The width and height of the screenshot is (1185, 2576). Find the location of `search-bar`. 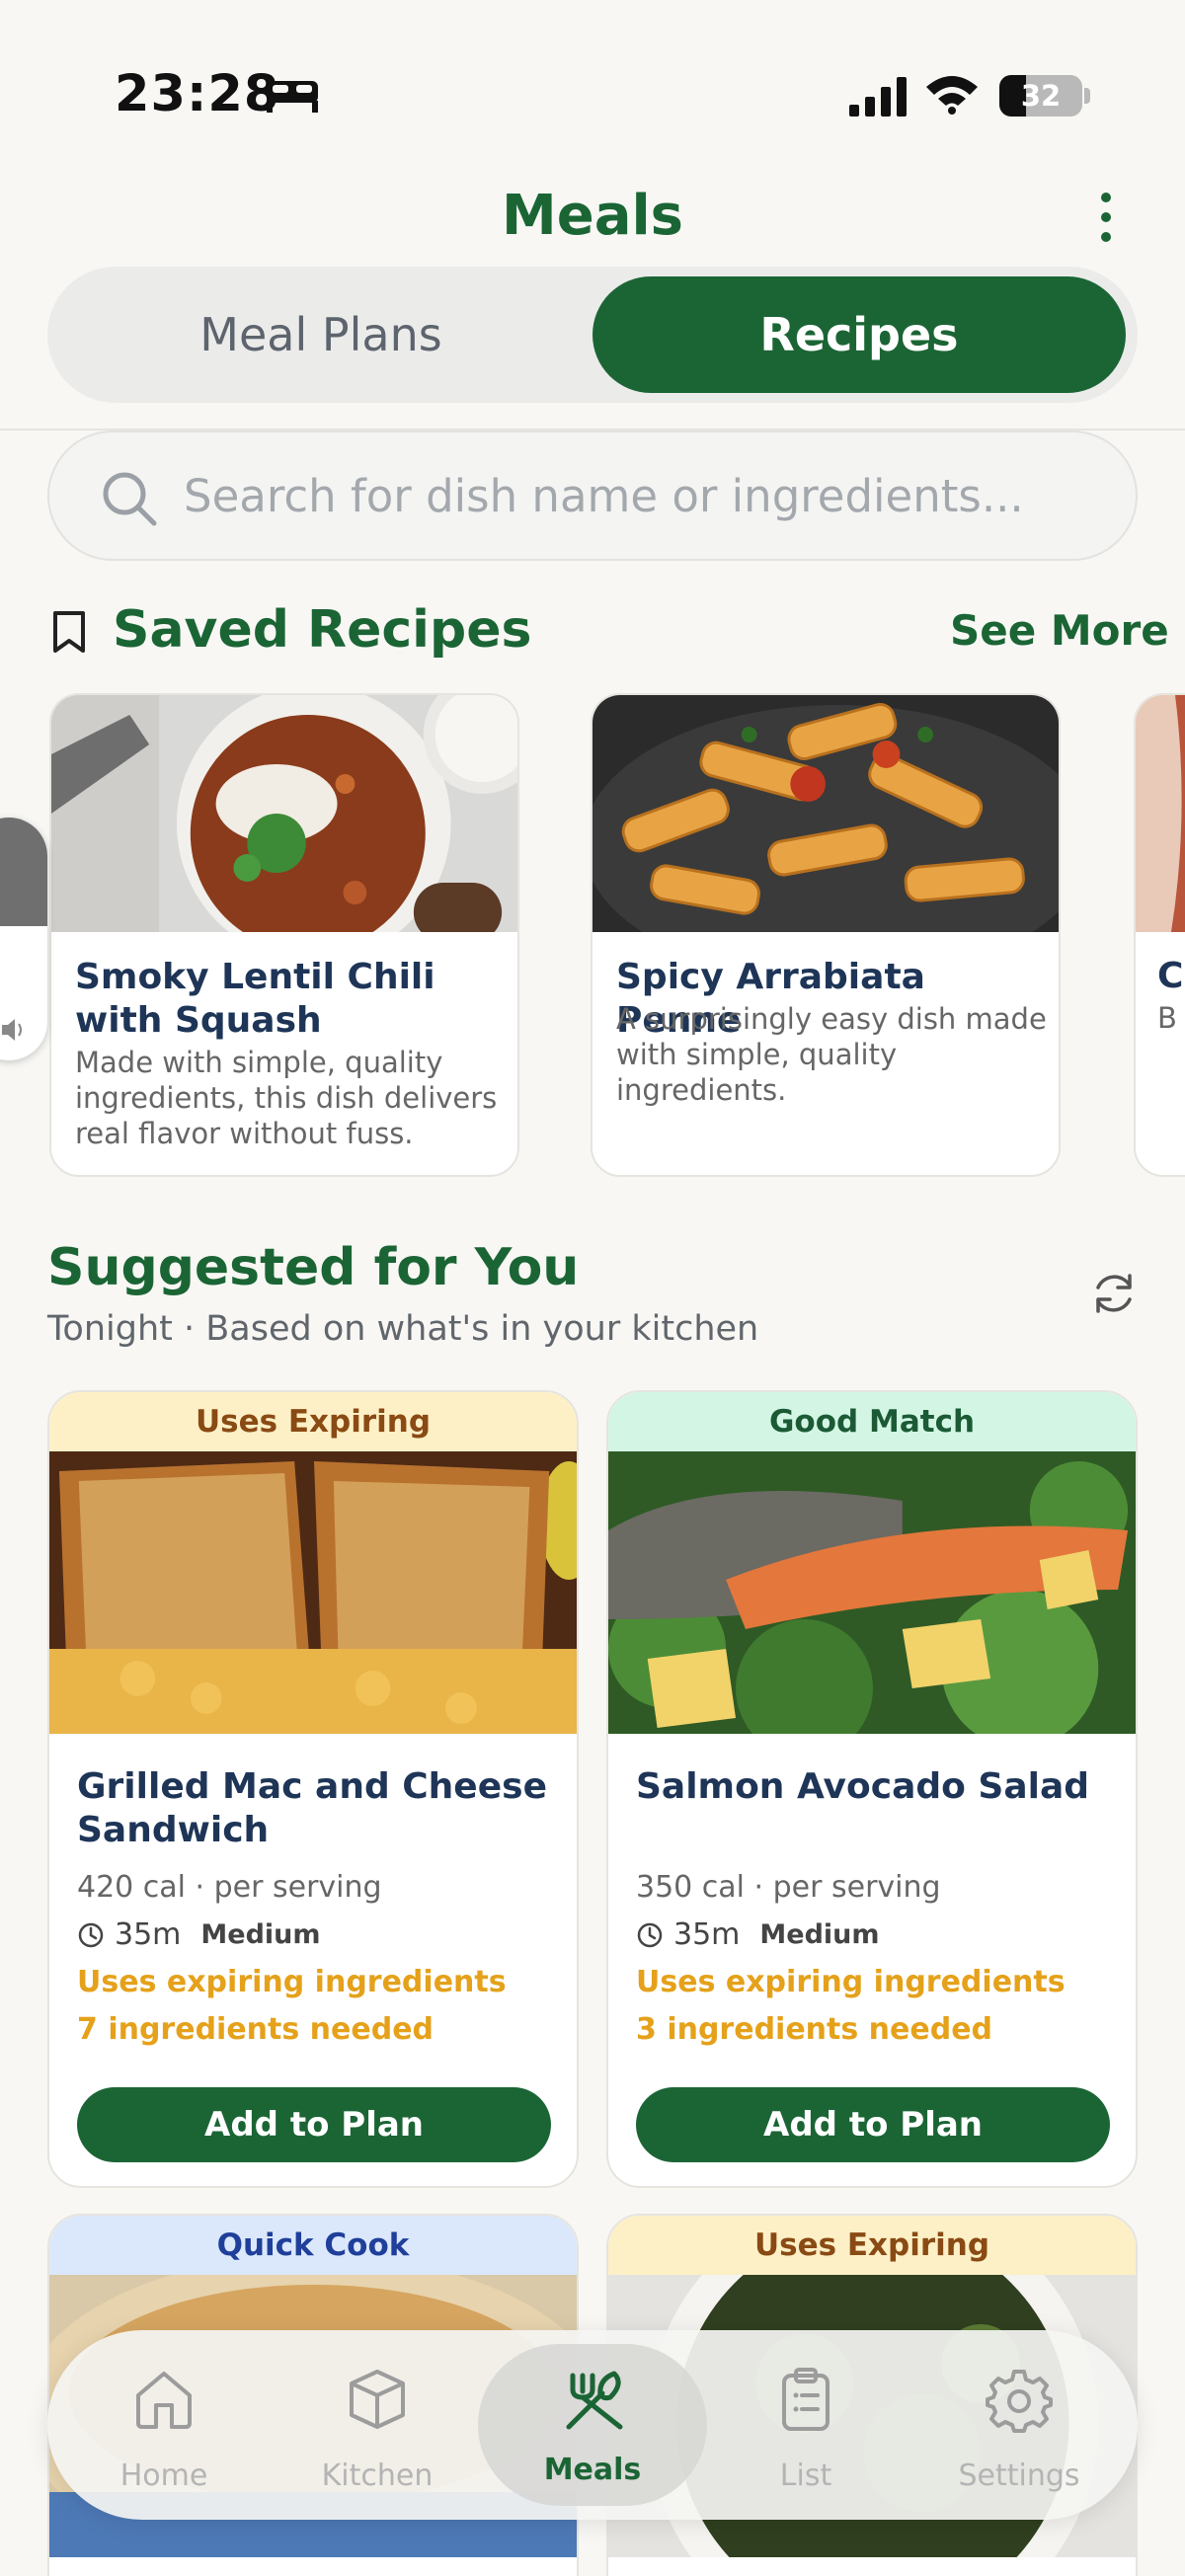

search-bar is located at coordinates (592, 495).